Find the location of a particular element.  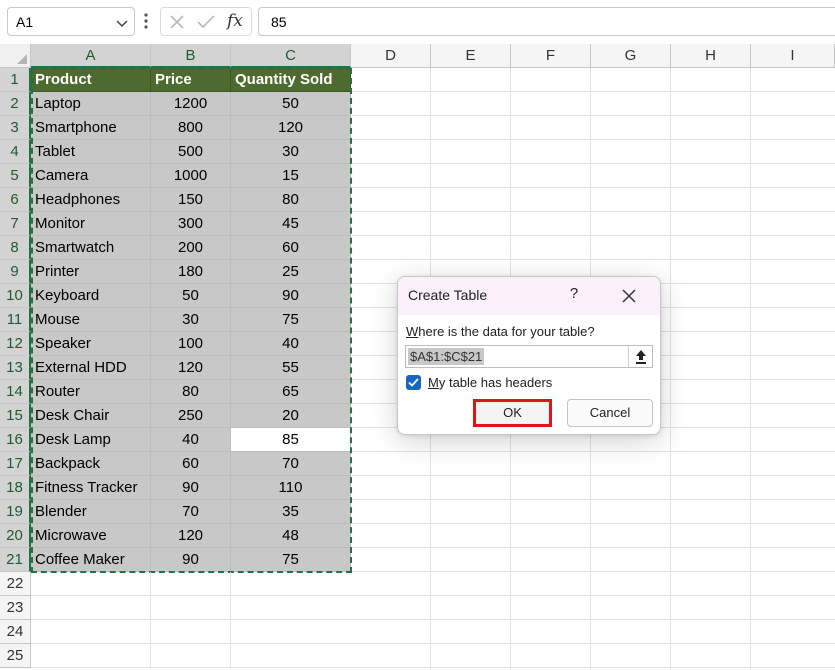

table-cell: Blender is located at coordinates (91, 512).